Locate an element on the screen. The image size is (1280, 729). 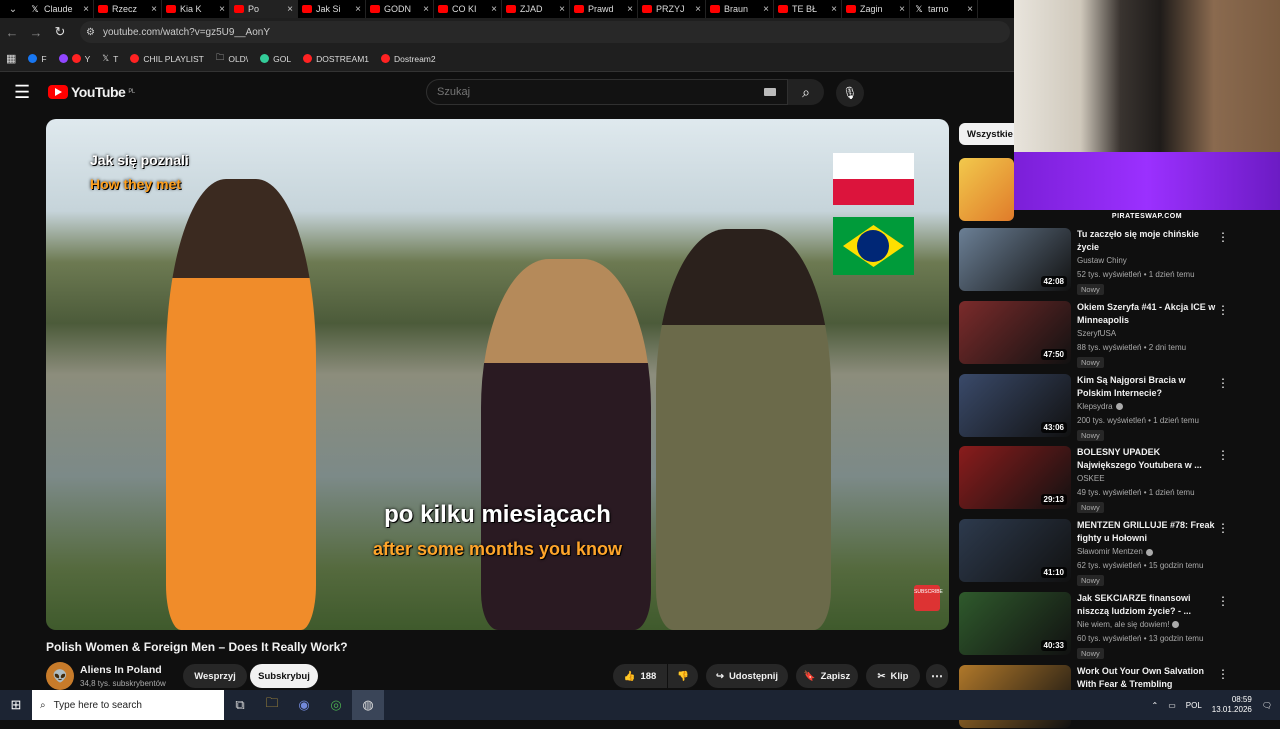
forward-icon: → is located at coordinates (36, 32).